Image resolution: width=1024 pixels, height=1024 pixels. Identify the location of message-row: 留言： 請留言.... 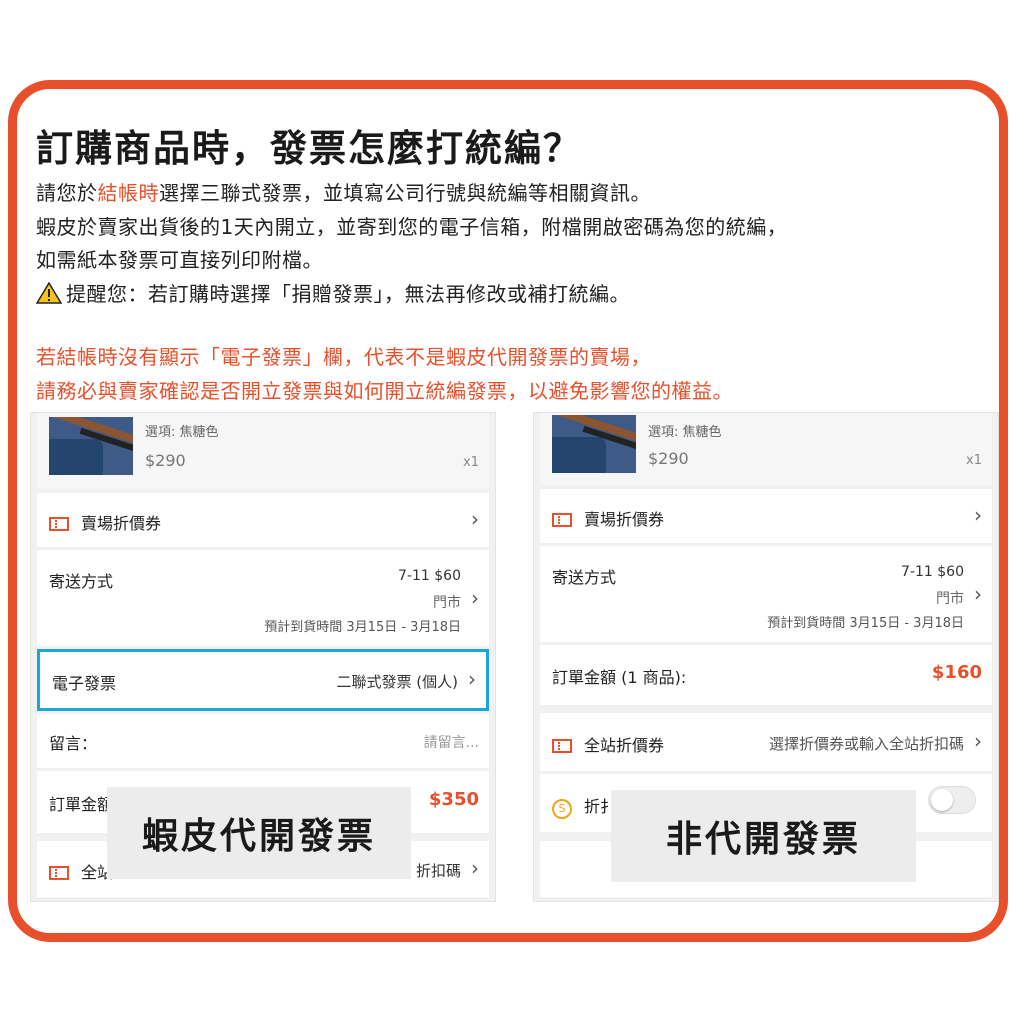
(263, 741).